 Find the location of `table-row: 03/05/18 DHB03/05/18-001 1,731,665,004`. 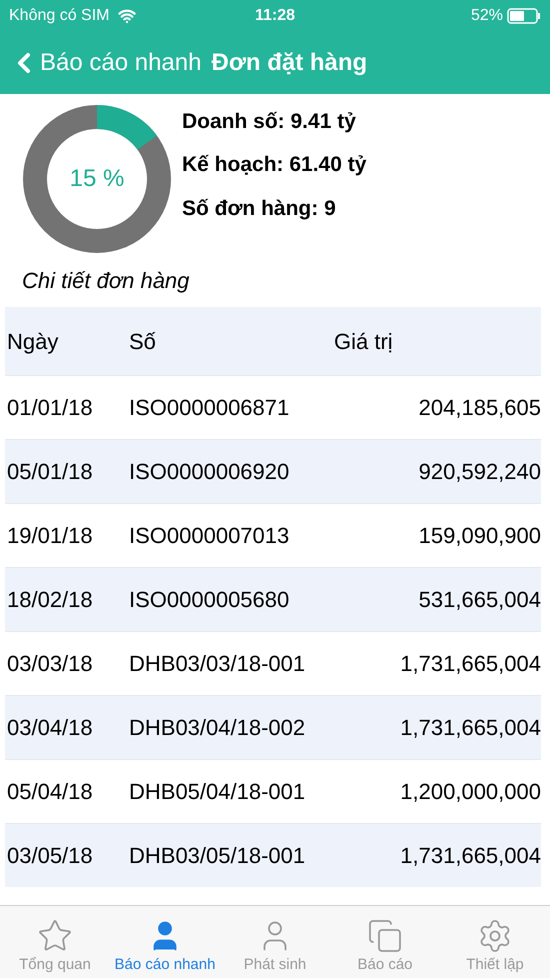

table-row: 03/05/18 DHB03/05/18-001 1,731,665,004 is located at coordinates (273, 855).